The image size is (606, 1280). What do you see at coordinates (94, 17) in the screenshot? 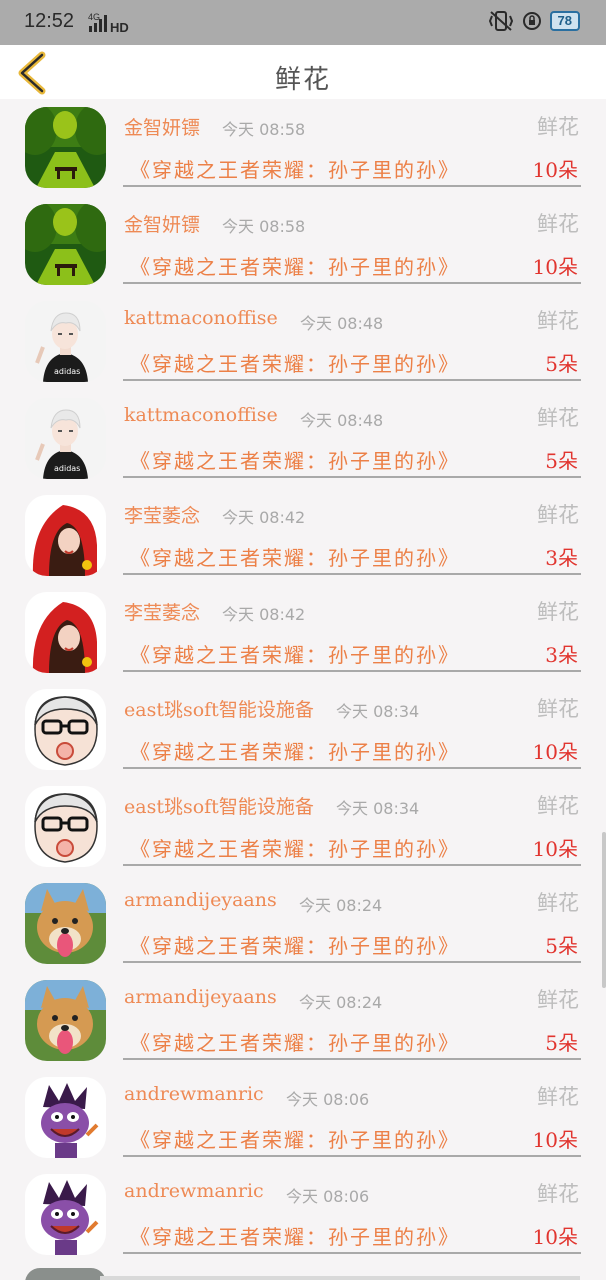
I see `svg-text: 4G` at bounding box center [94, 17].